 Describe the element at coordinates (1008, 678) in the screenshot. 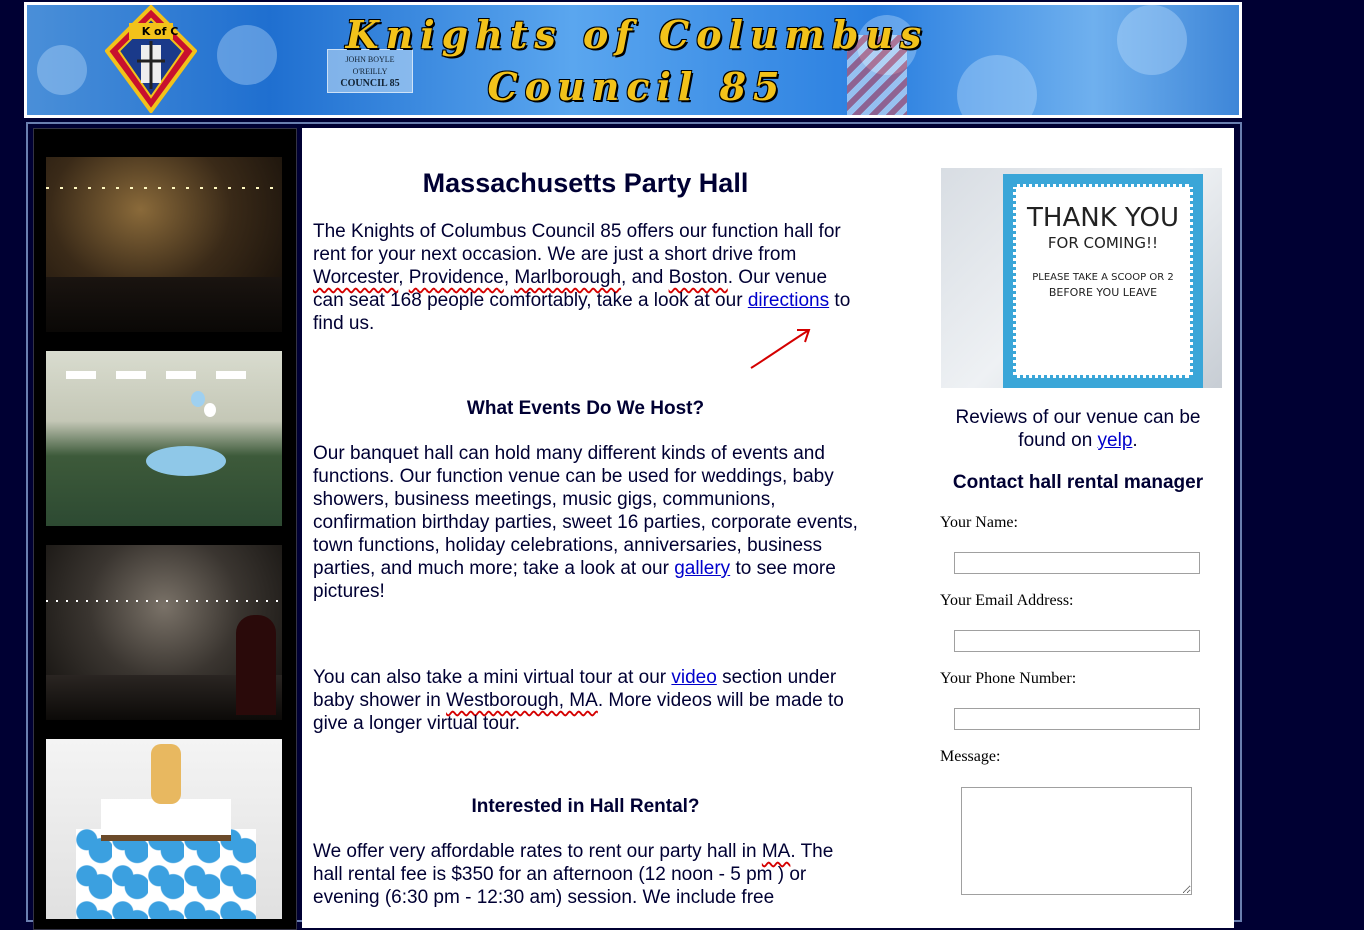

I see `phone-label: Your Phone Number:` at that location.